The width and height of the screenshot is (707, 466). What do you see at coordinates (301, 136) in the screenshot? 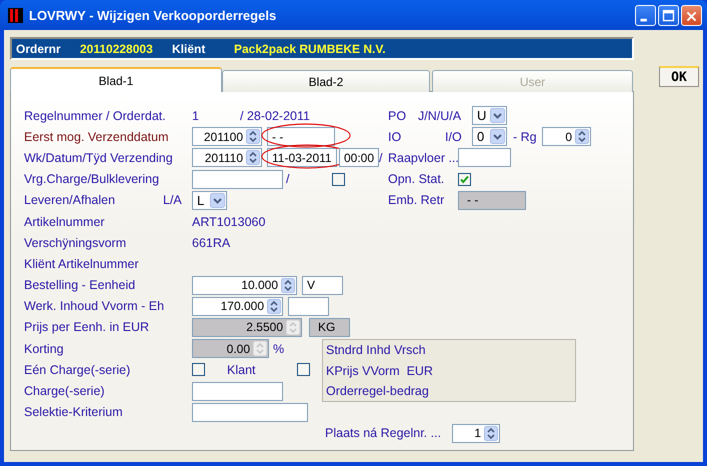
I see `input-field: - -` at bounding box center [301, 136].